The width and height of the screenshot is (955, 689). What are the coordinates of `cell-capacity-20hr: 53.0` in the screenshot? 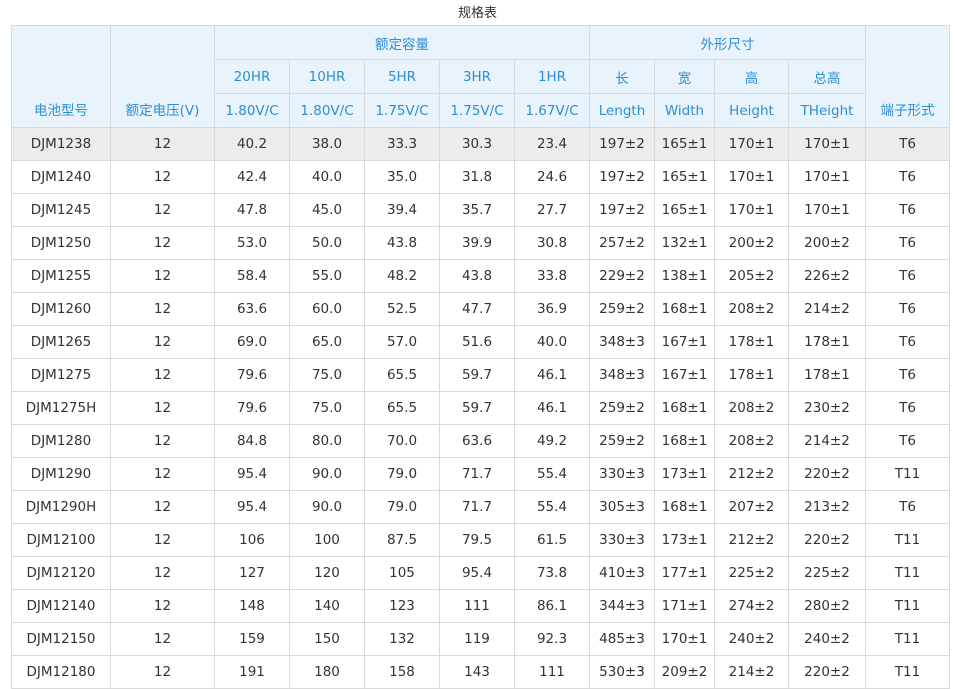 It's located at (252, 243).